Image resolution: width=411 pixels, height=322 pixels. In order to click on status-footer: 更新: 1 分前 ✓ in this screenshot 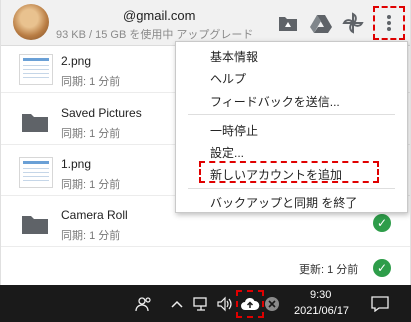, I will do `click(205, 269)`.